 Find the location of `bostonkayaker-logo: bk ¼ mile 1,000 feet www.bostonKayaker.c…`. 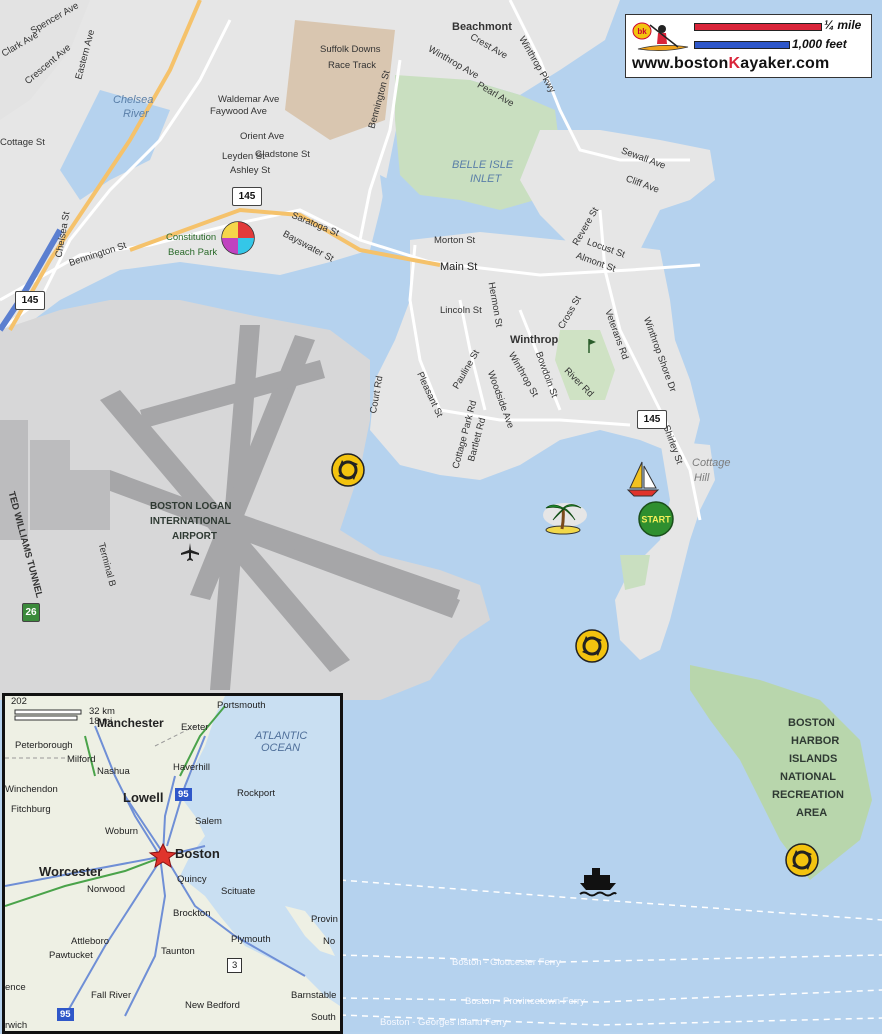

bostonkayaker-logo: bk ¼ mile 1,000 feet www.bostonKayaker.c… is located at coordinates (748, 46).